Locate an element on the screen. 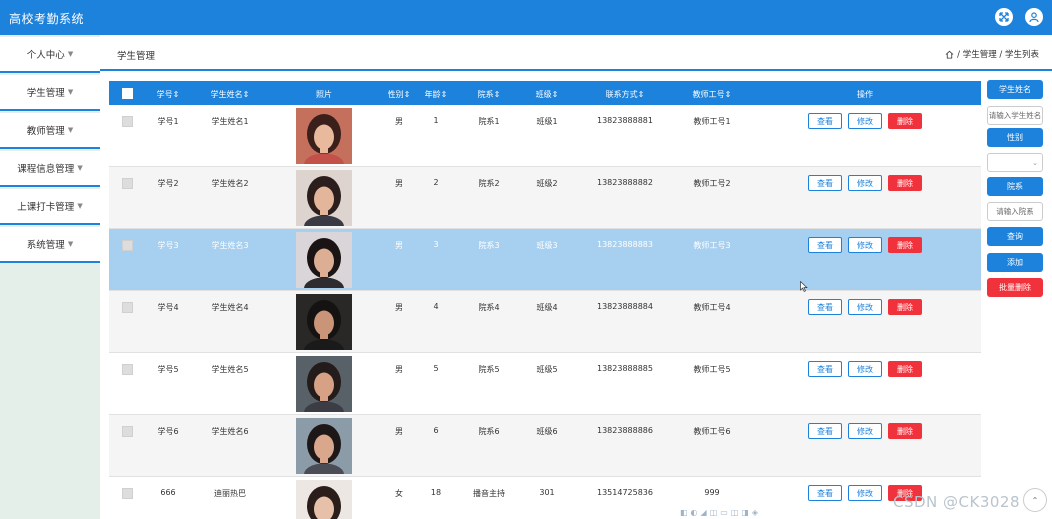 The width and height of the screenshot is (1052, 519). cell-teacher-id: 教师工号1 is located at coordinates (712, 121).